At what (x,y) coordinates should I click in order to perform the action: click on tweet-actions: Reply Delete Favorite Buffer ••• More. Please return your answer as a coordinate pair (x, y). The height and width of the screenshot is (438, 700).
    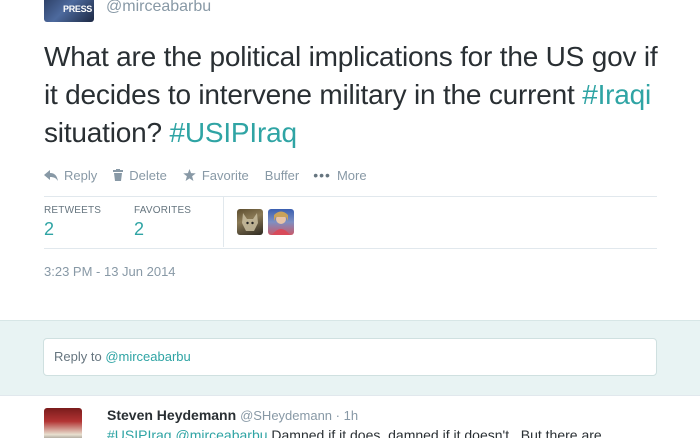
    Looking at the image, I should click on (213, 175).